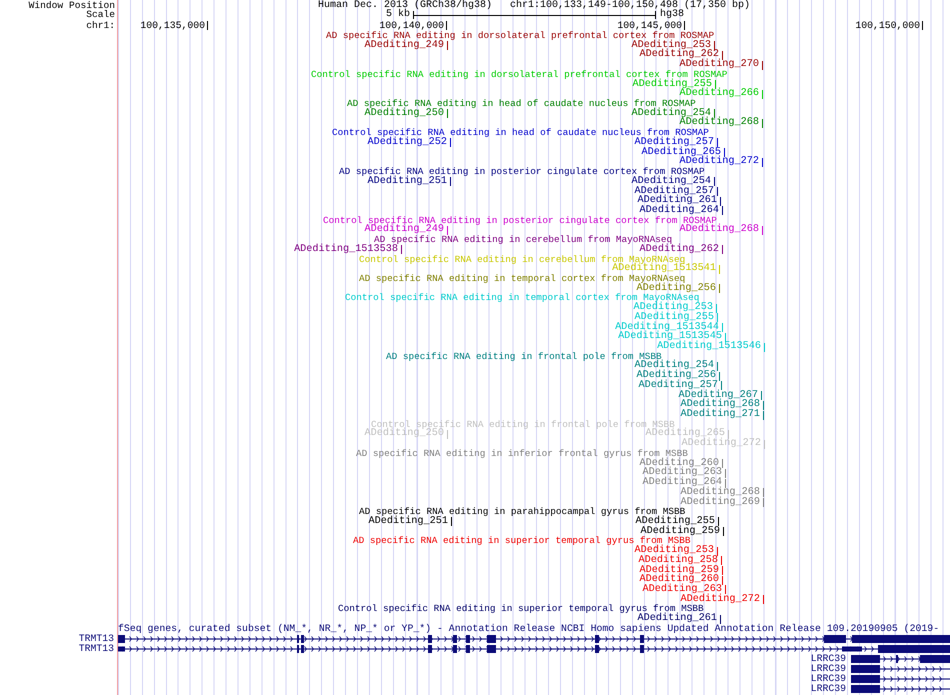 Image resolution: width=950 pixels, height=695 pixels. What do you see at coordinates (719, 94) in the screenshot?
I see `feature-label: ADediting_266` at bounding box center [719, 94].